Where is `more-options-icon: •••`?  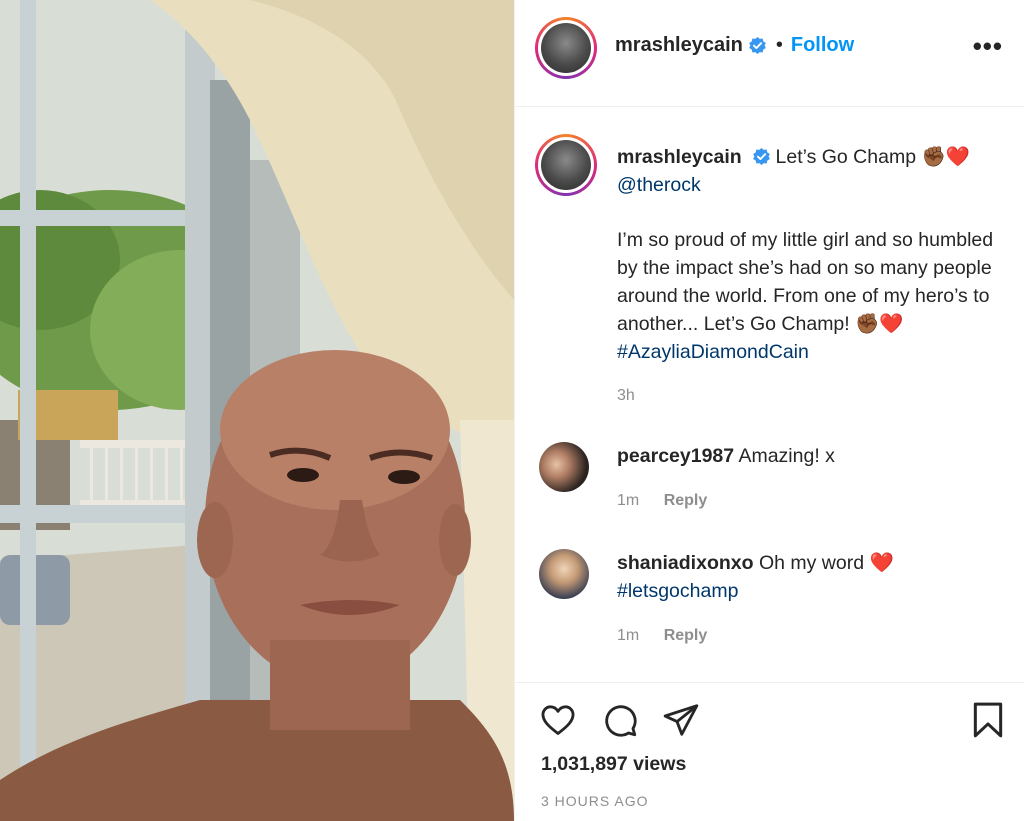
more-options-icon: ••• is located at coordinates (988, 46).